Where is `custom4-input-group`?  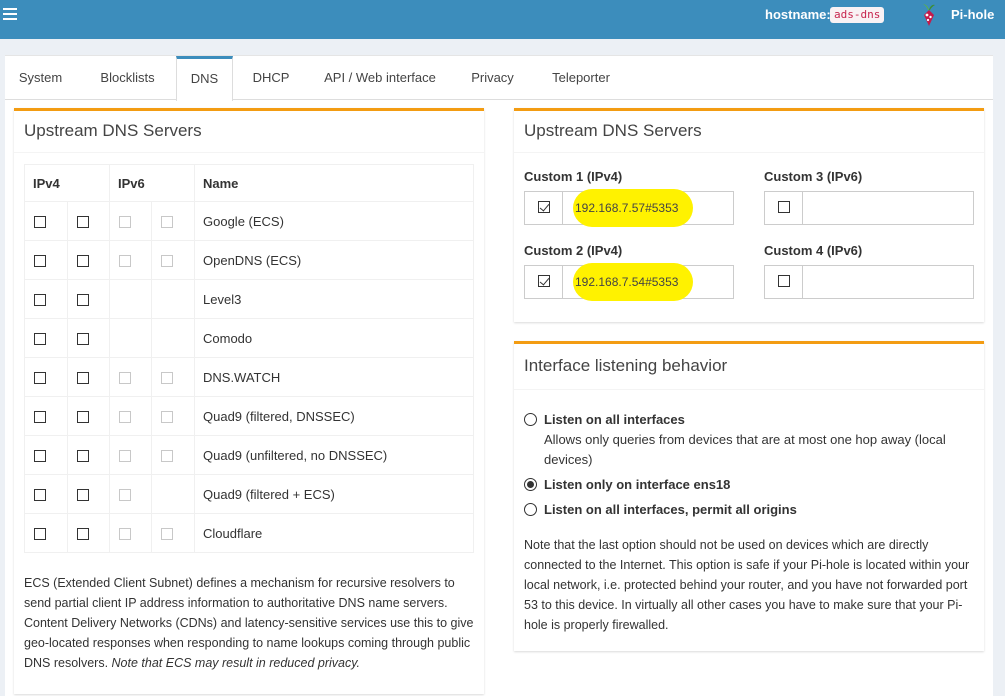 custom4-input-group is located at coordinates (869, 282).